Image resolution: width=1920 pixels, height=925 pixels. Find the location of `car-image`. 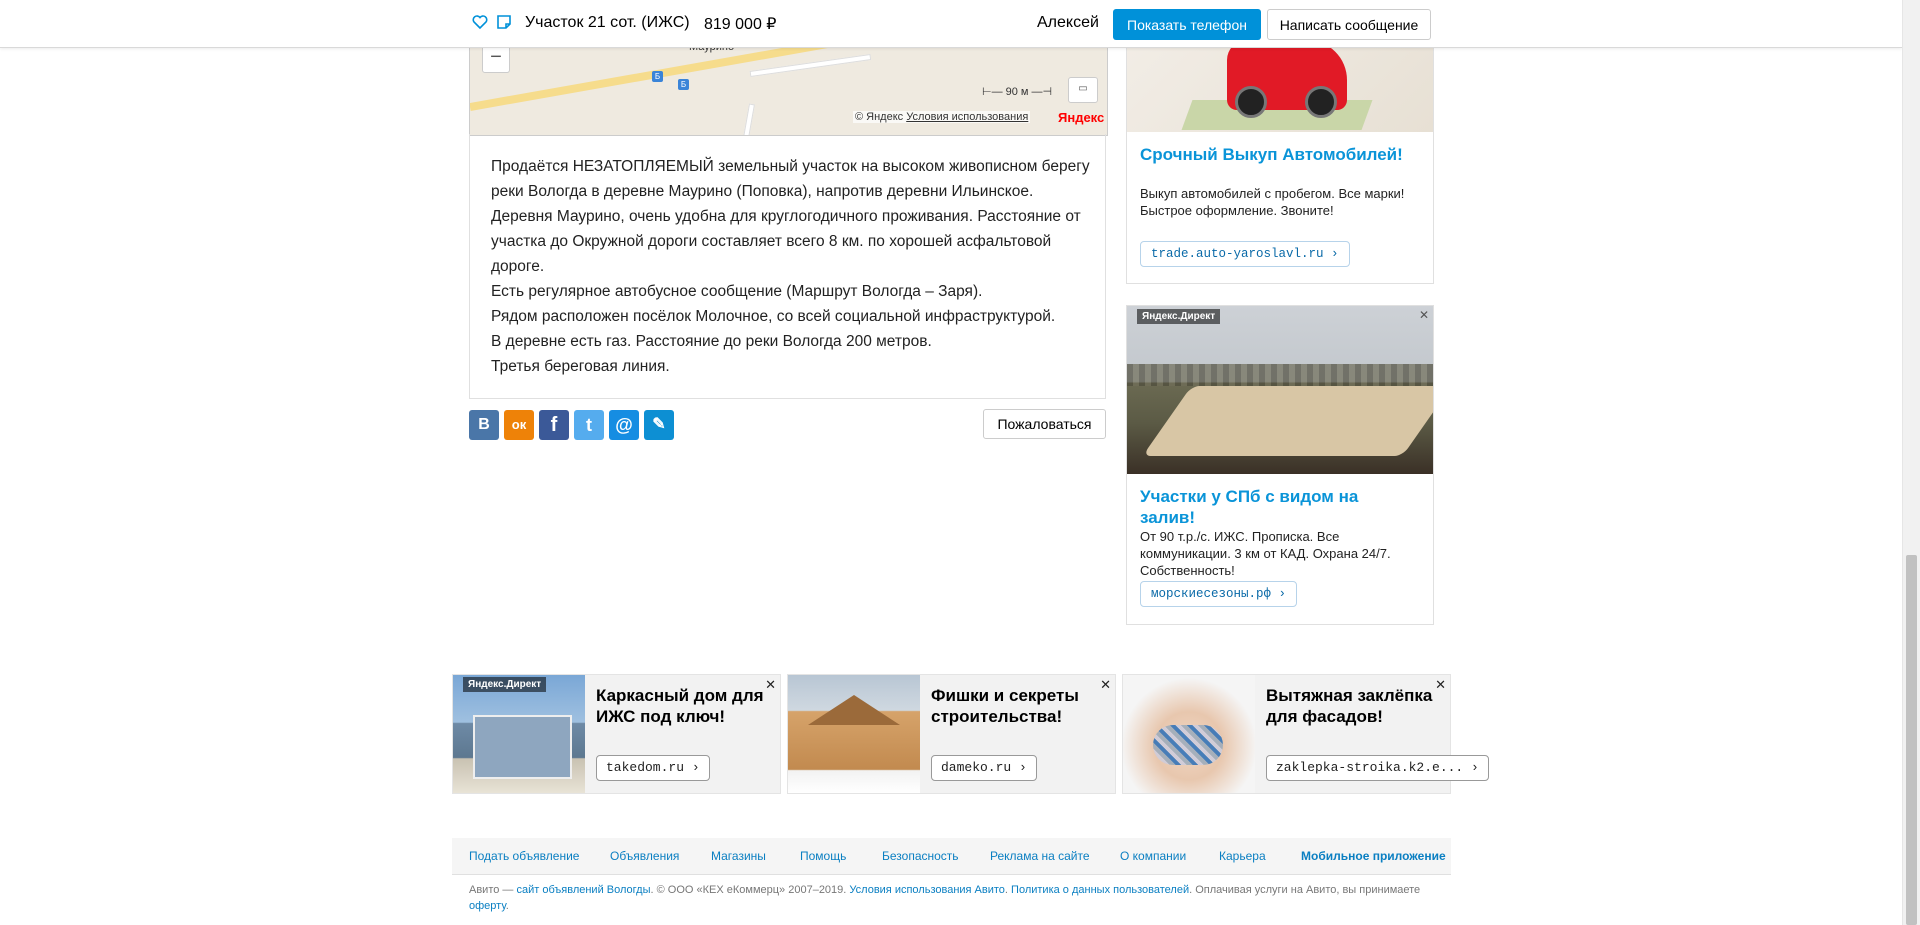

car-image is located at coordinates (1287, 79).